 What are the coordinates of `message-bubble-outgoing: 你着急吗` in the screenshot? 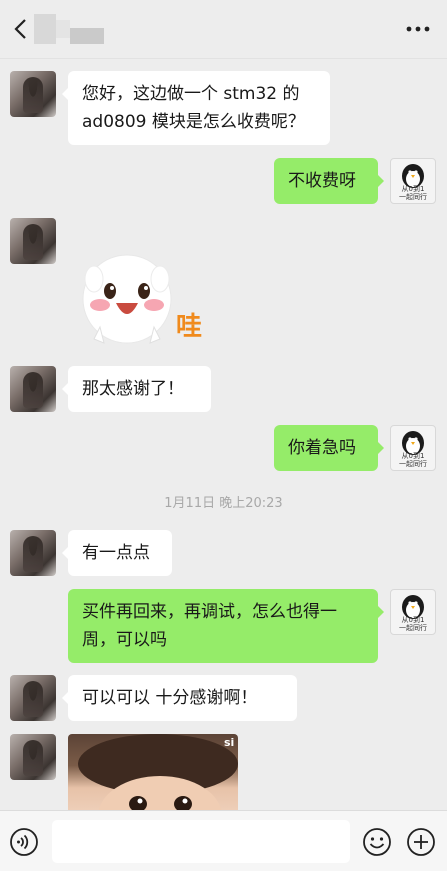 It's located at (329, 448).